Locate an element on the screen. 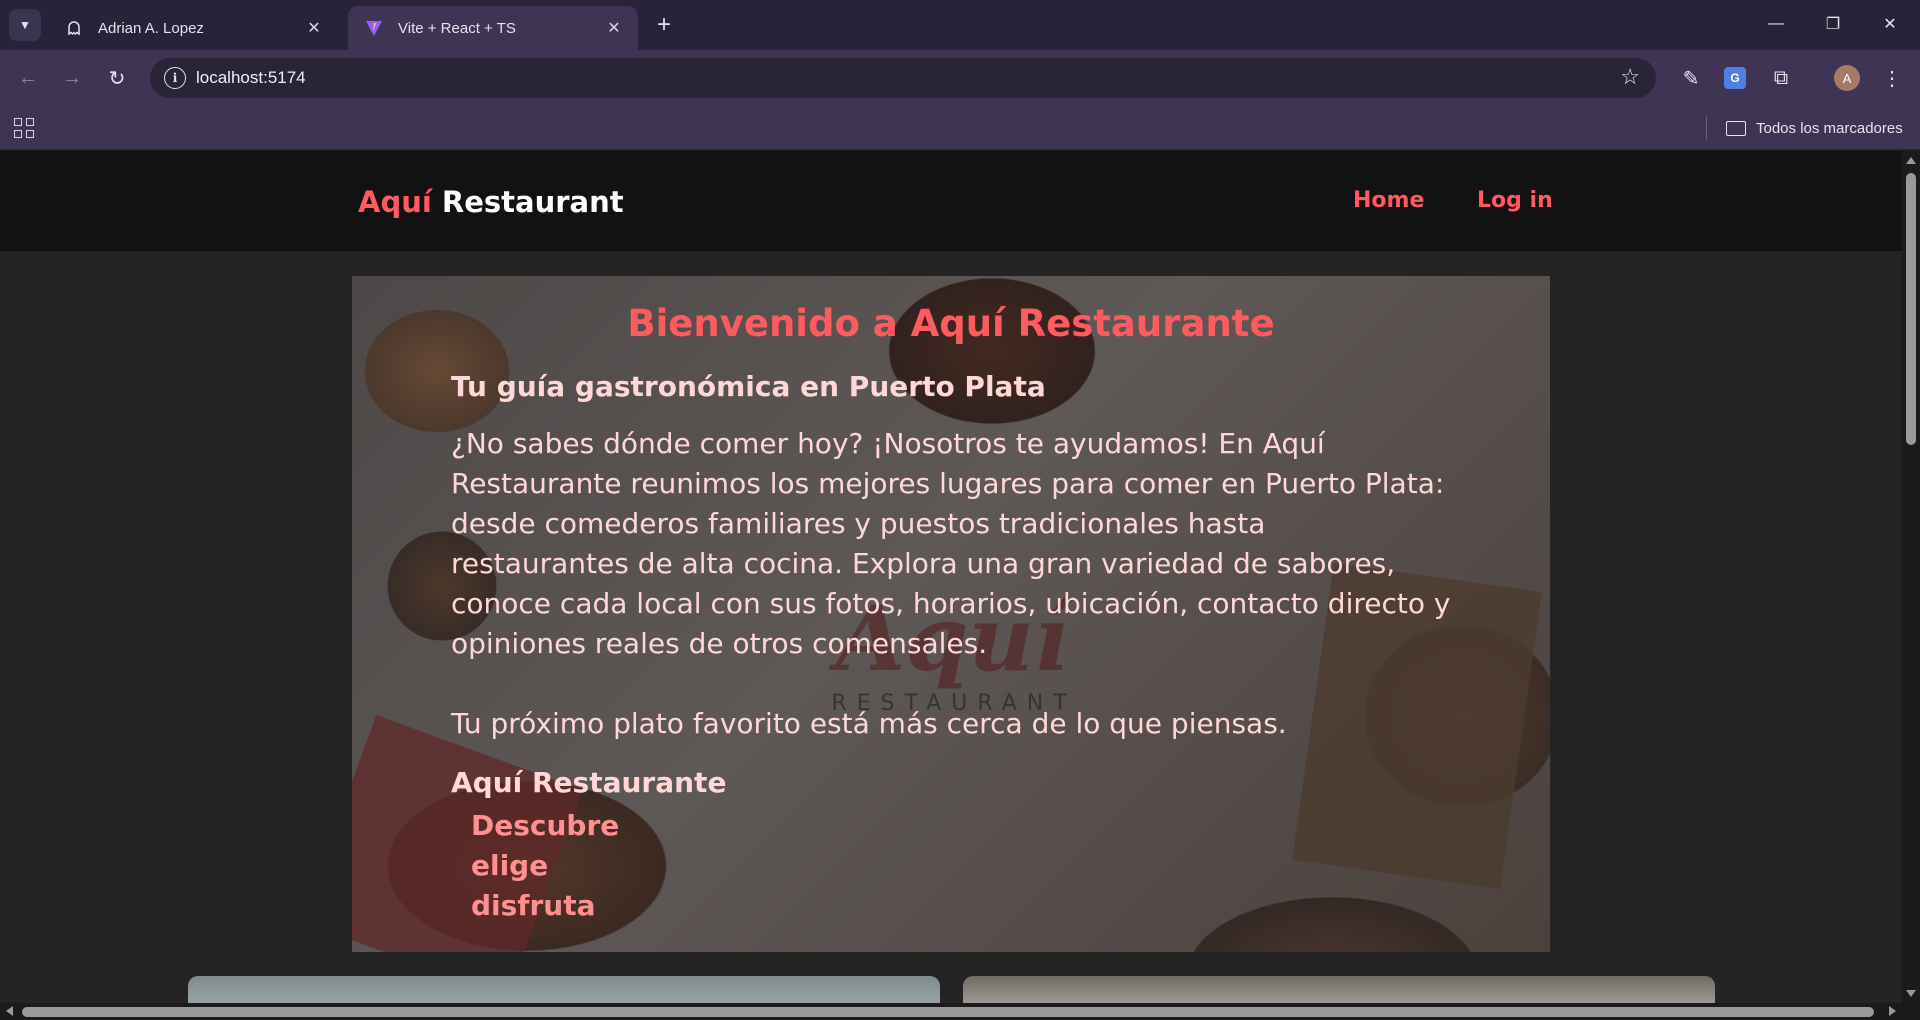 This screenshot has width=1920, height=1020. horizontal-scrollbar is located at coordinates (951, 1011).